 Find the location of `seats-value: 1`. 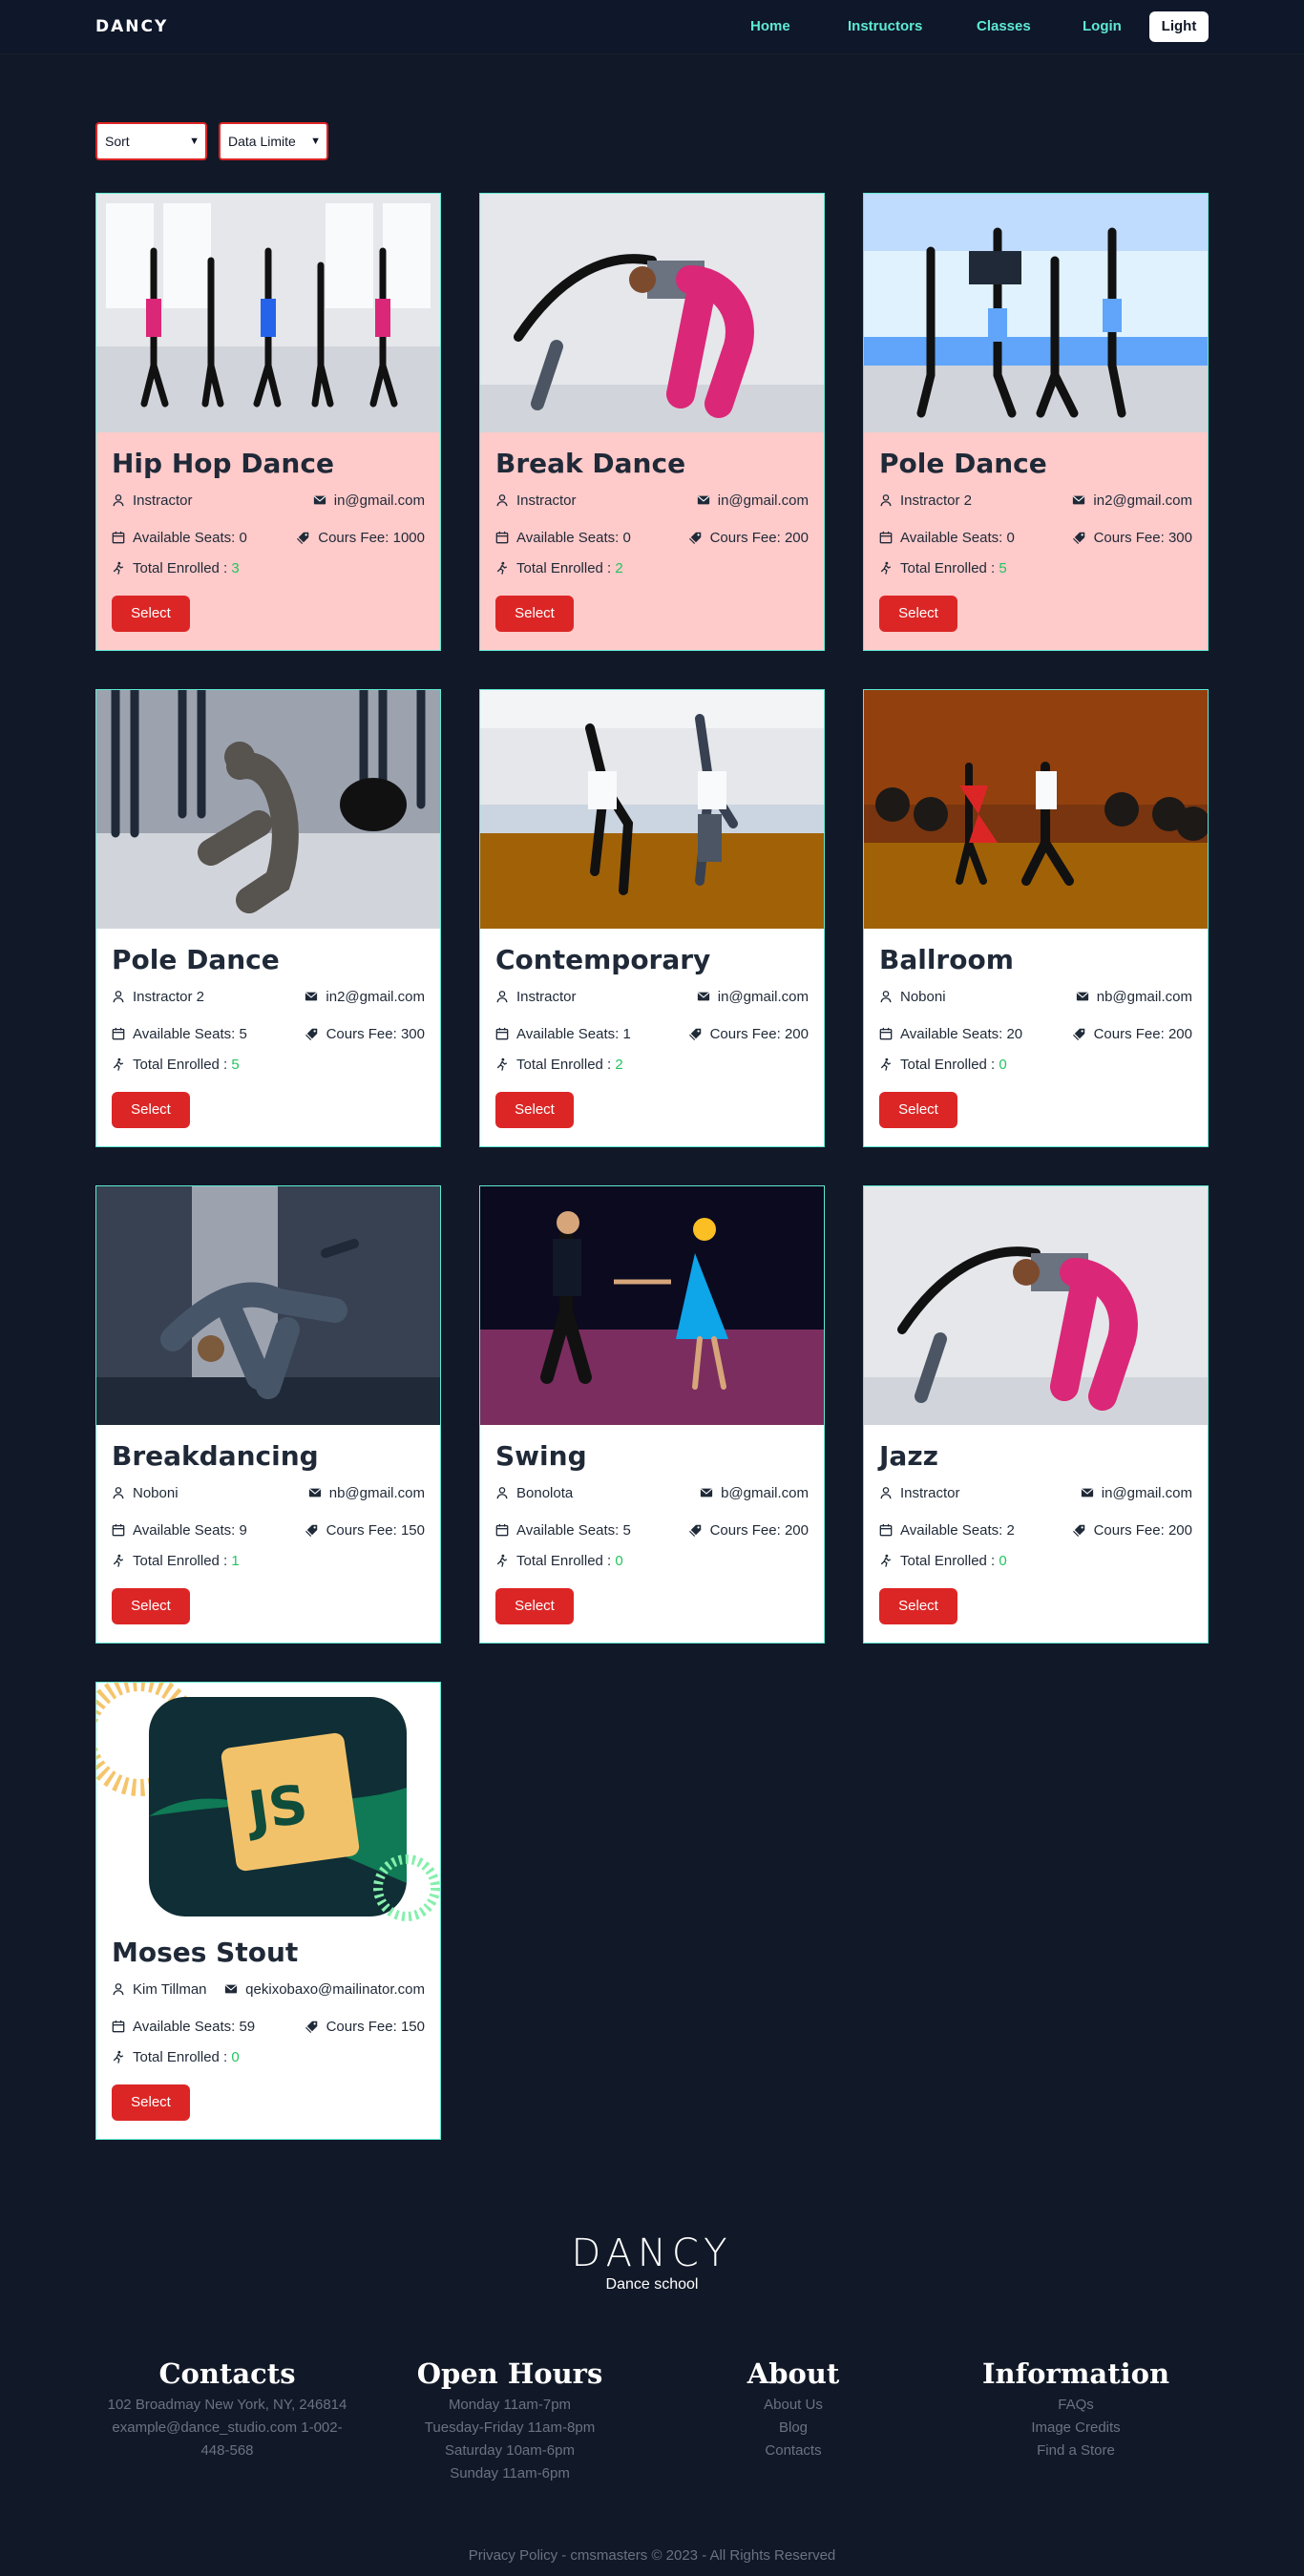

seats-value: 1 is located at coordinates (626, 1034).